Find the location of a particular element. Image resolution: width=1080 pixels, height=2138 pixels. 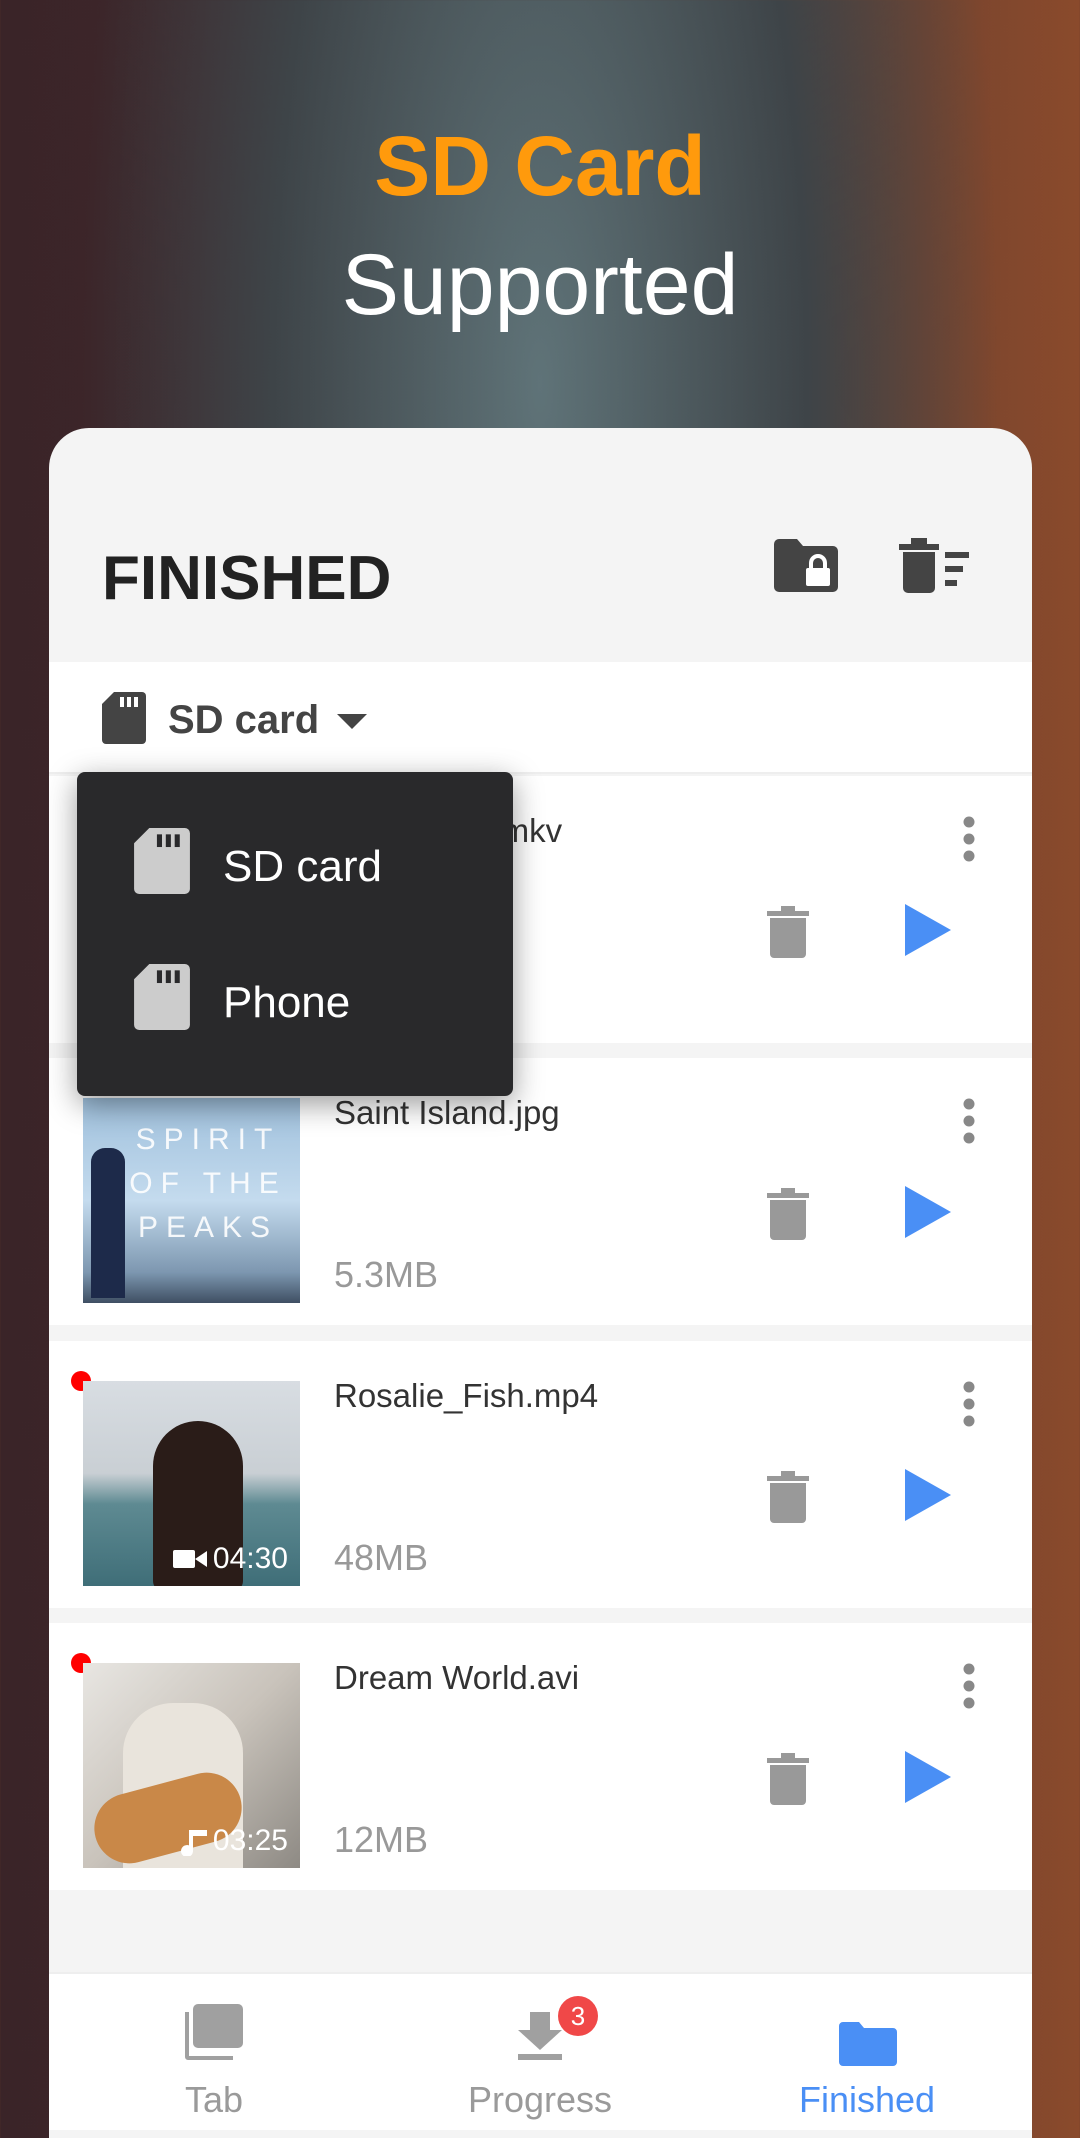

menu-item-phone: Phone is located at coordinates (295, 1000).